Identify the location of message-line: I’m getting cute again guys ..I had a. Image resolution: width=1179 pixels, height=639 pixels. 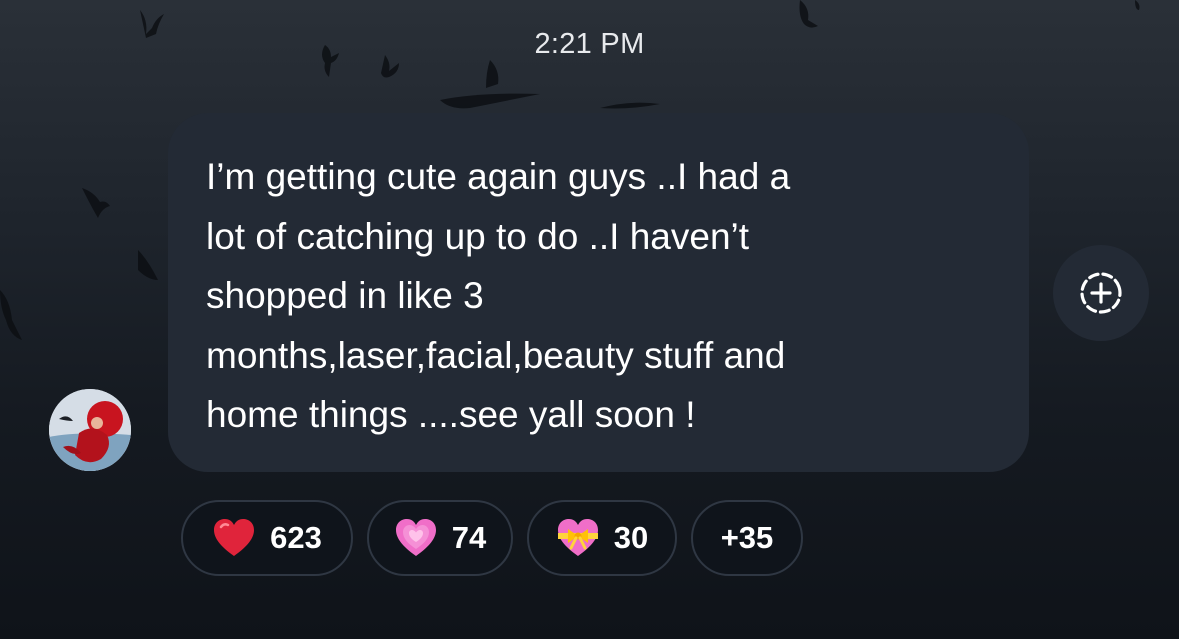
(498, 176).